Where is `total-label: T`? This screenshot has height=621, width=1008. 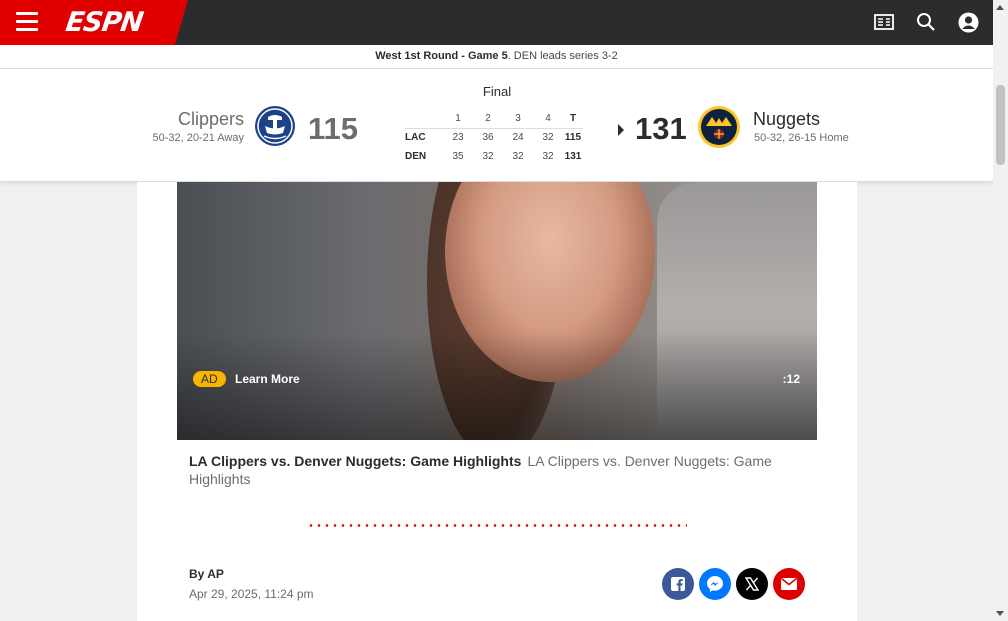 total-label: T is located at coordinates (573, 119).